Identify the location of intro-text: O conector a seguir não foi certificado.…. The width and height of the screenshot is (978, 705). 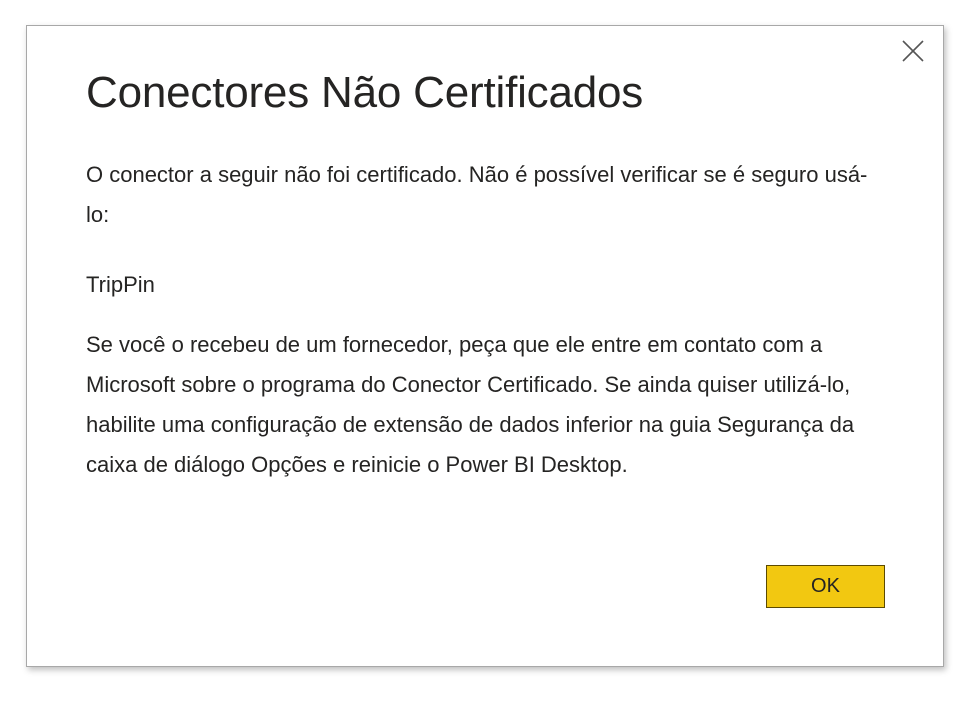
(477, 194).